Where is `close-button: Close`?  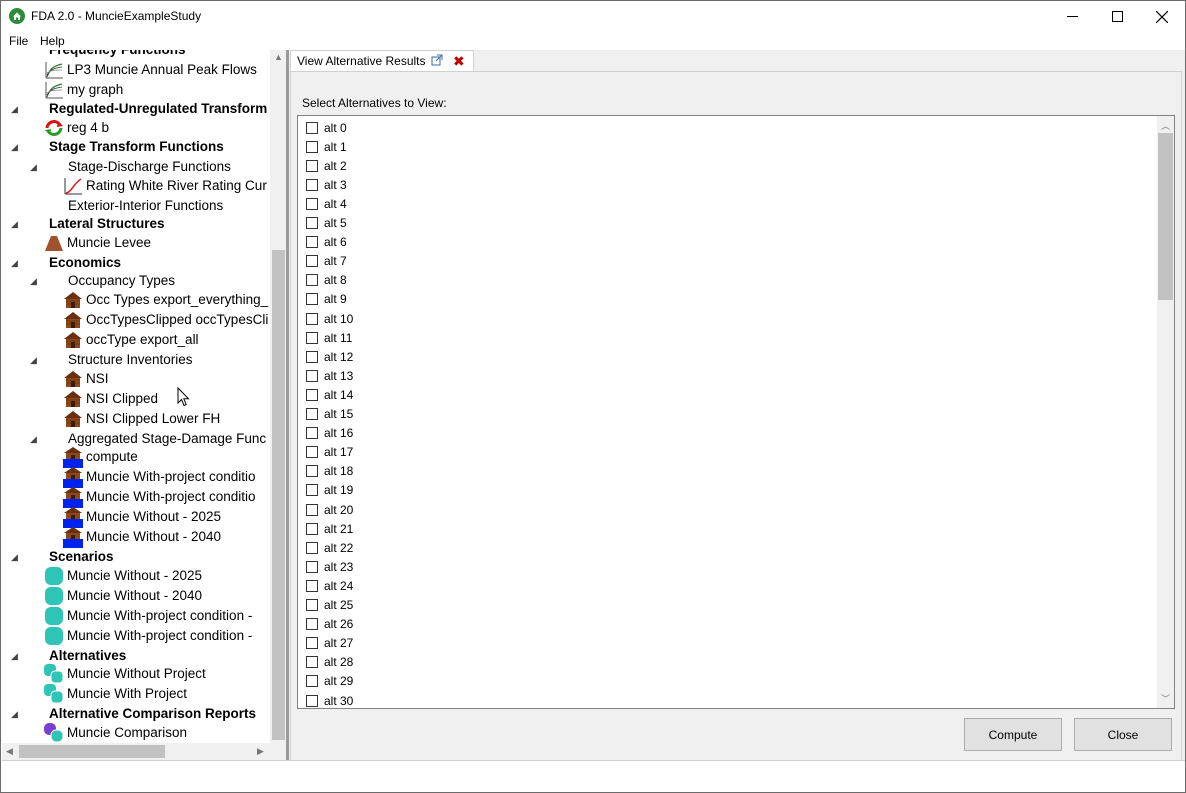
close-button: Close is located at coordinates (1123, 734).